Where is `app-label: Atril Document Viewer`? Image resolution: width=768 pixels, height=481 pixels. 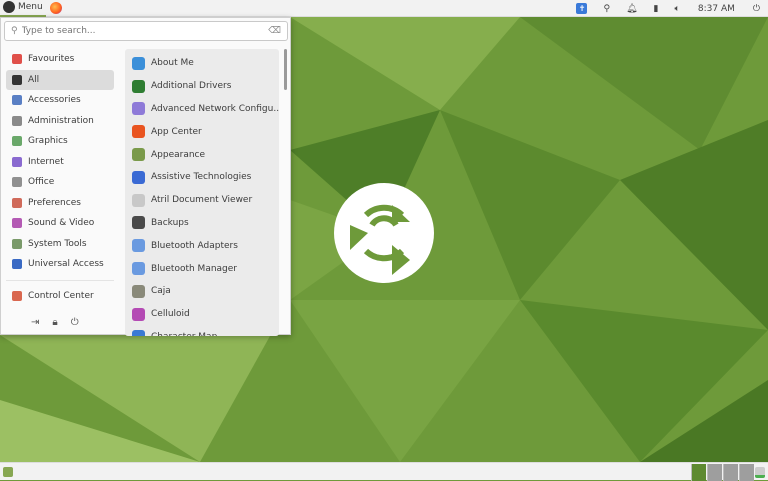
app-label: Atril Document Viewer is located at coordinates (202, 200).